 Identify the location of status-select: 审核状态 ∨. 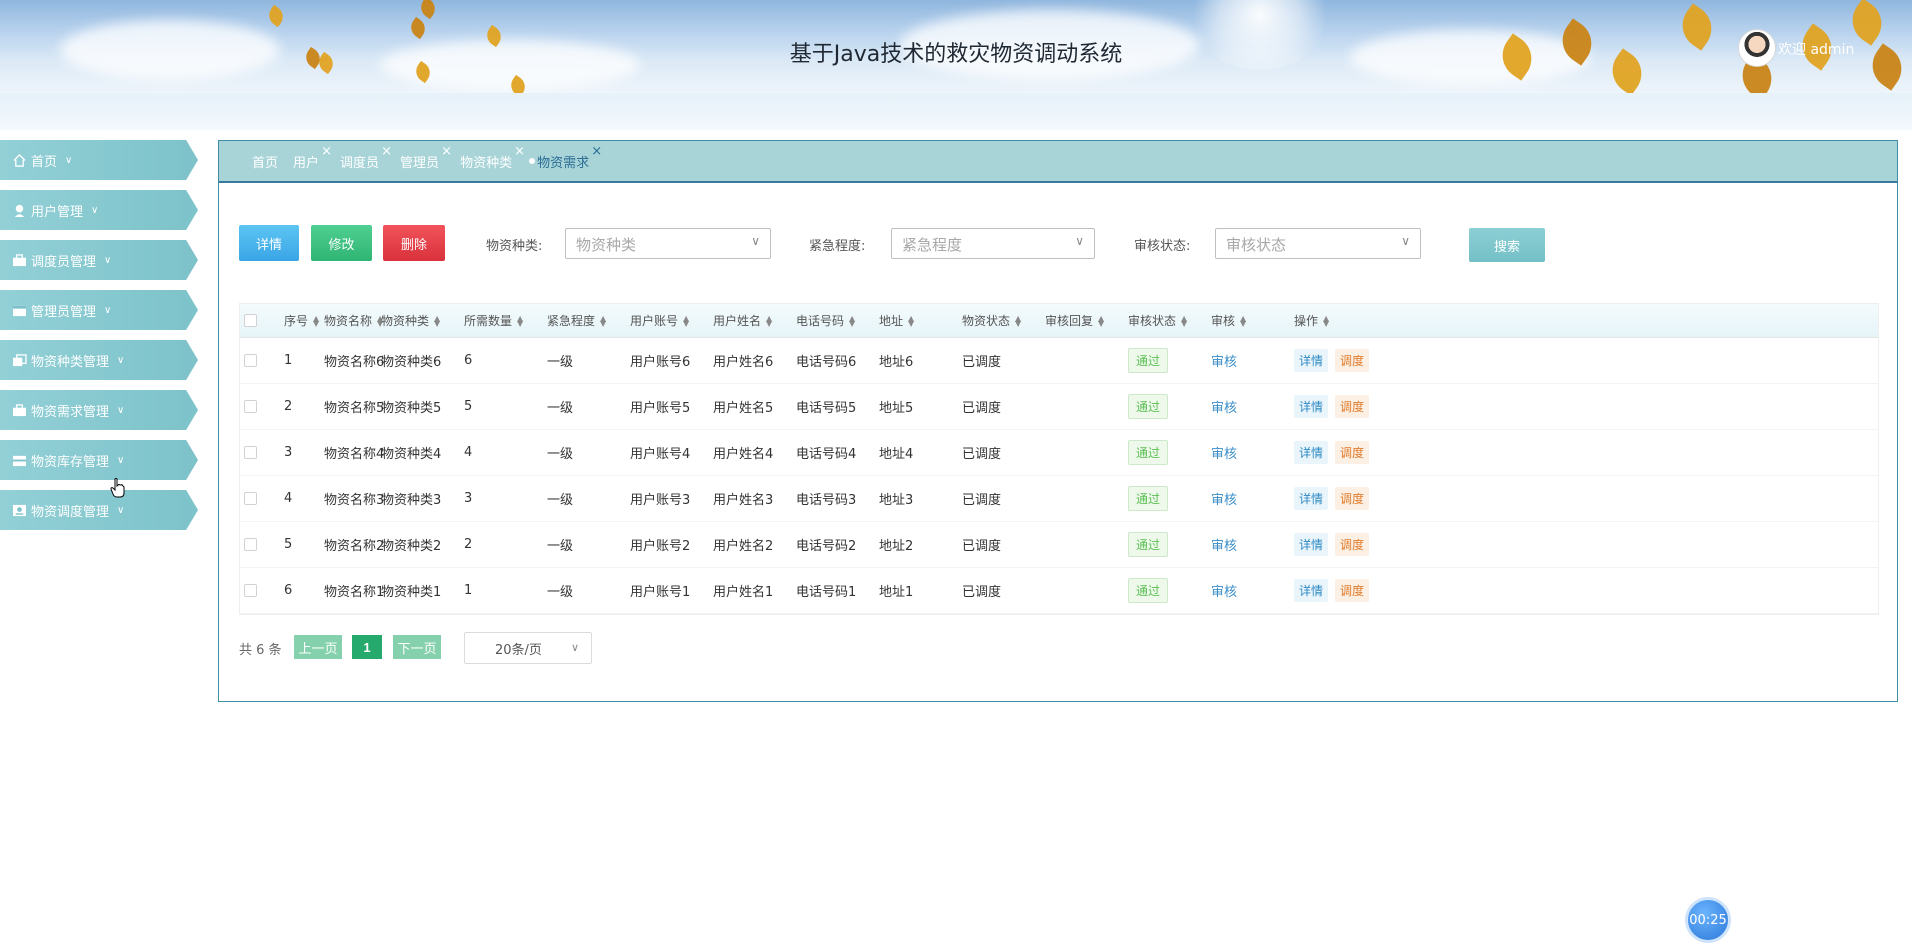
(1318, 243).